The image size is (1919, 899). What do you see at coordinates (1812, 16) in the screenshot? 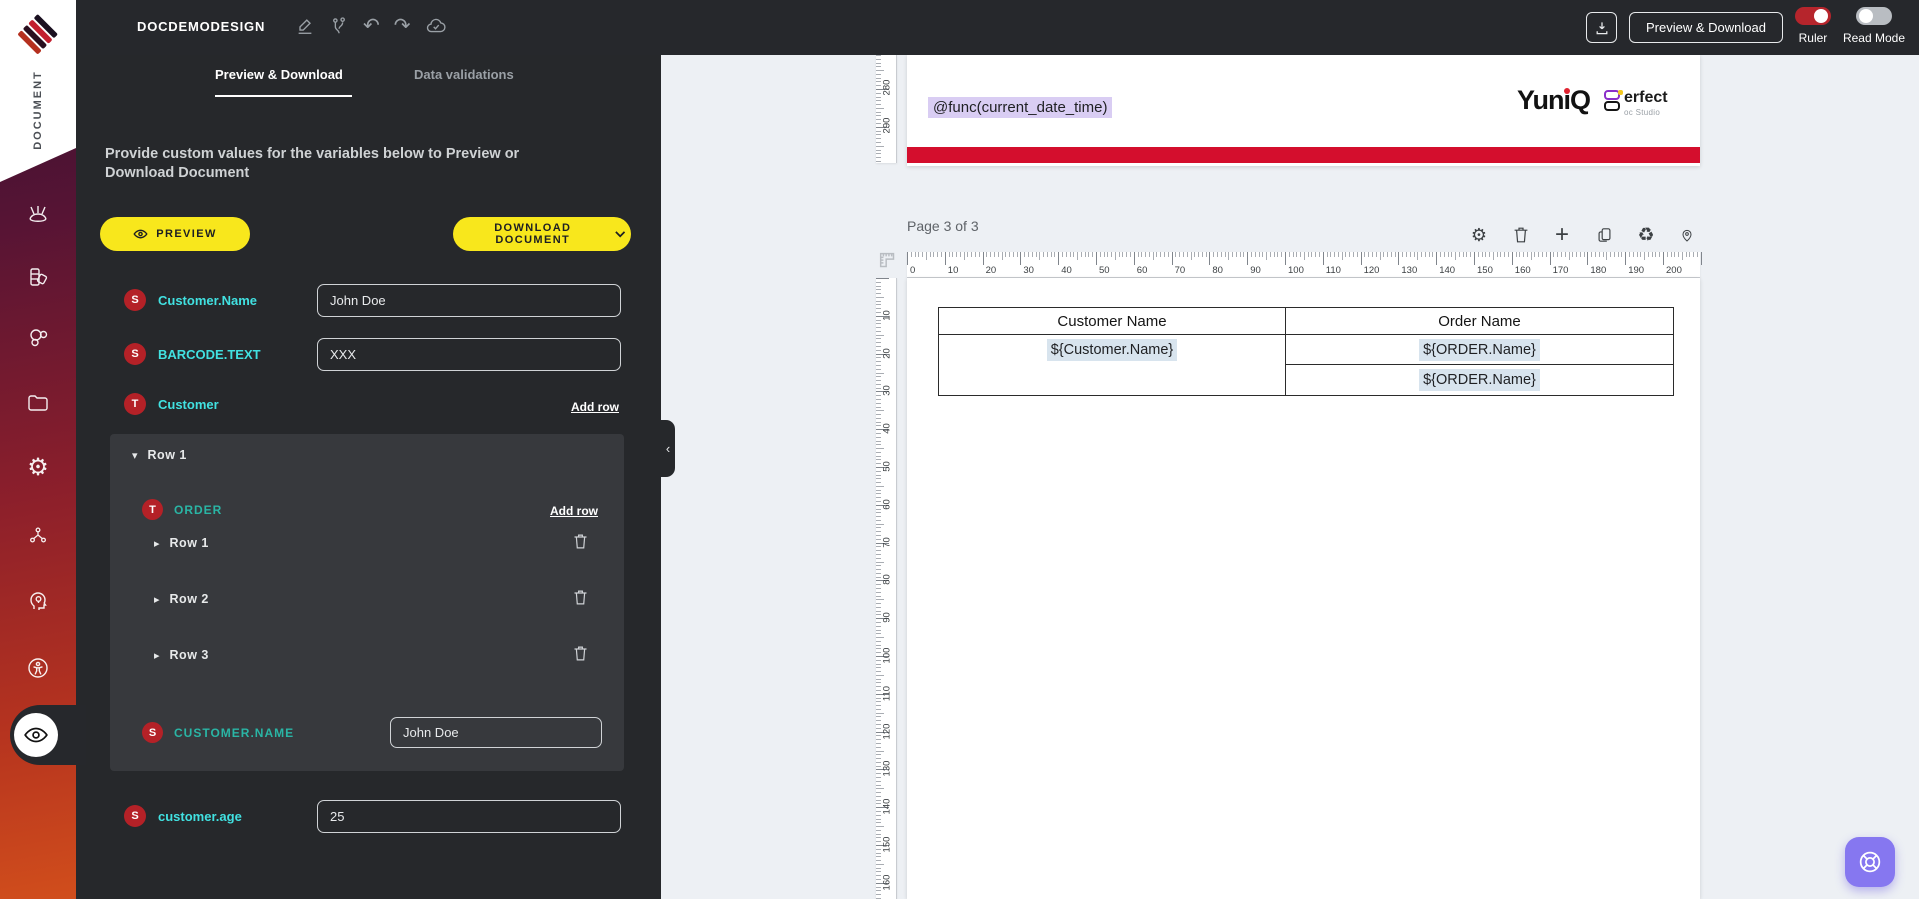
I see `ruler-toggle` at bounding box center [1812, 16].